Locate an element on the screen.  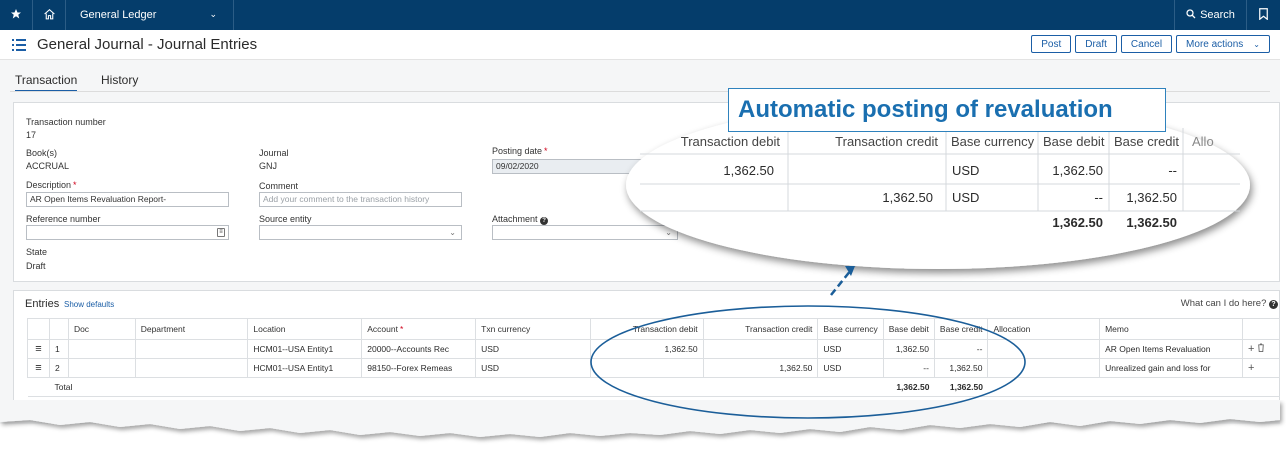
posting-date-field: 09/02/2020 is located at coordinates (567, 166).